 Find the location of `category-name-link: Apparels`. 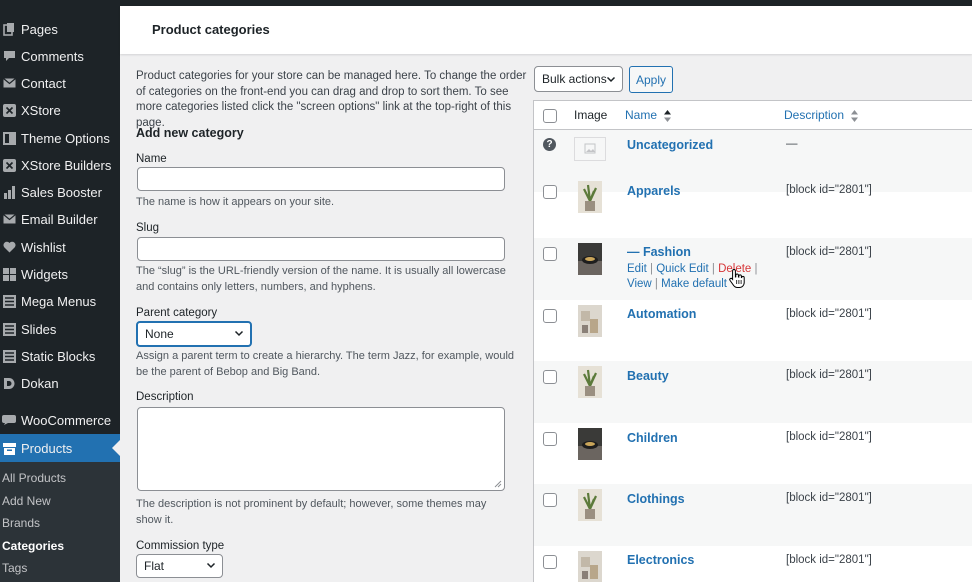

category-name-link: Apparels is located at coordinates (654, 191).